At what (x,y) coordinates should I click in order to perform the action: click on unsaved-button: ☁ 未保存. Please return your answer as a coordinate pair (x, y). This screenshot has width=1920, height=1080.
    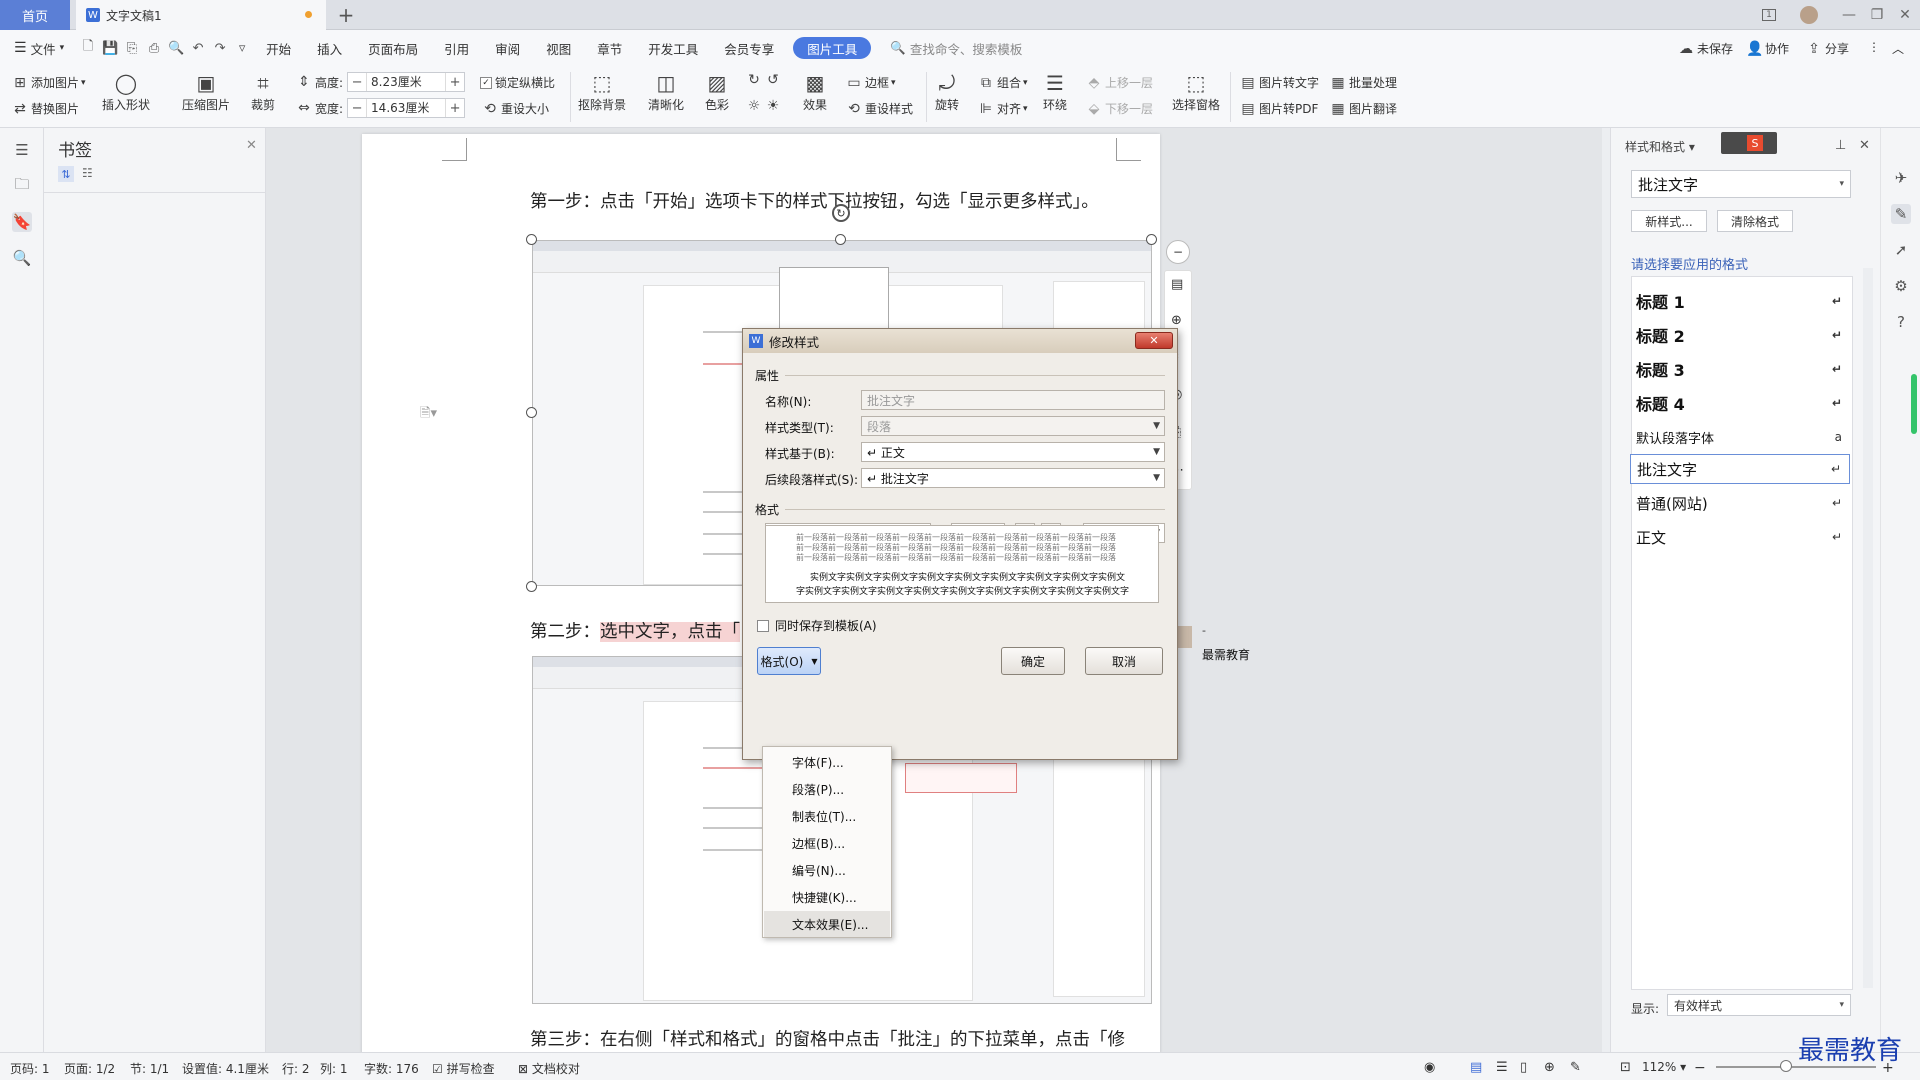
    Looking at the image, I should click on (1705, 48).